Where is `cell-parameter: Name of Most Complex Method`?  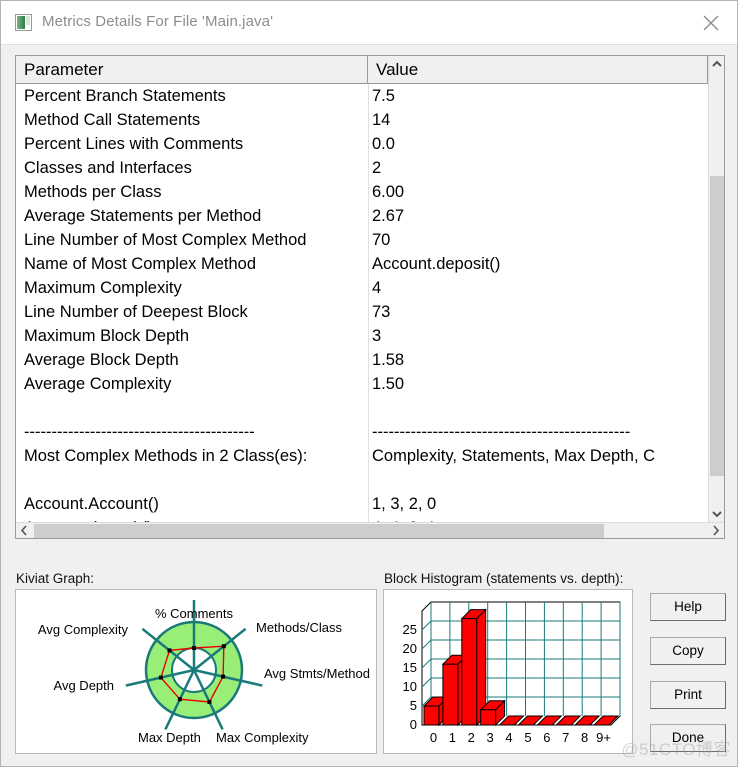 cell-parameter: Name of Most Complex Method is located at coordinates (140, 264).